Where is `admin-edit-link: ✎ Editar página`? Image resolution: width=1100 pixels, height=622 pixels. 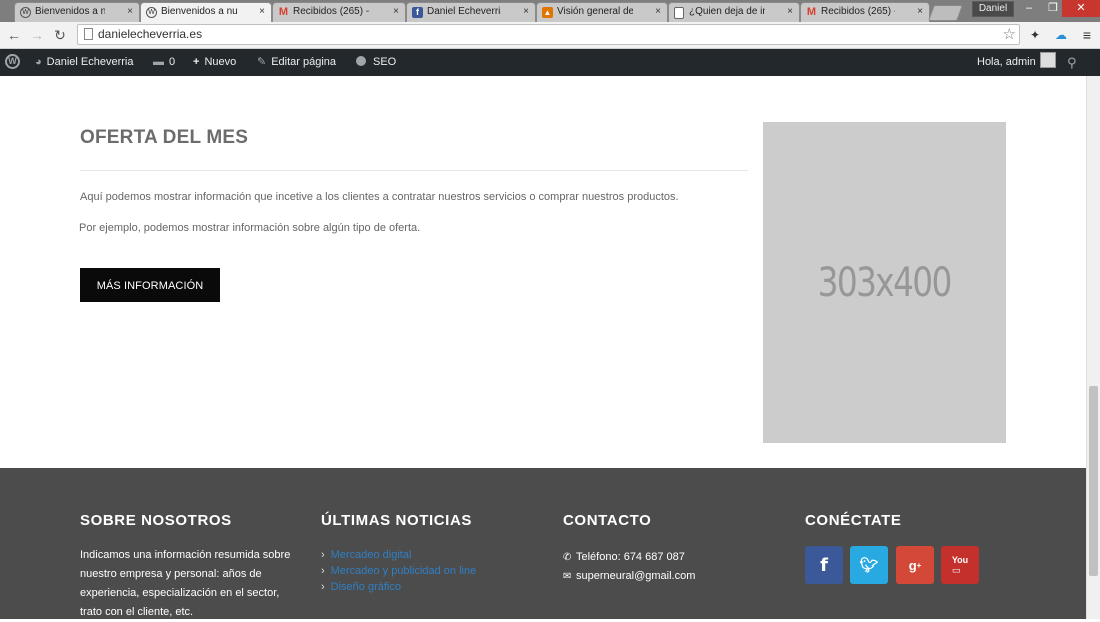 admin-edit-link: ✎ Editar página is located at coordinates (296, 62).